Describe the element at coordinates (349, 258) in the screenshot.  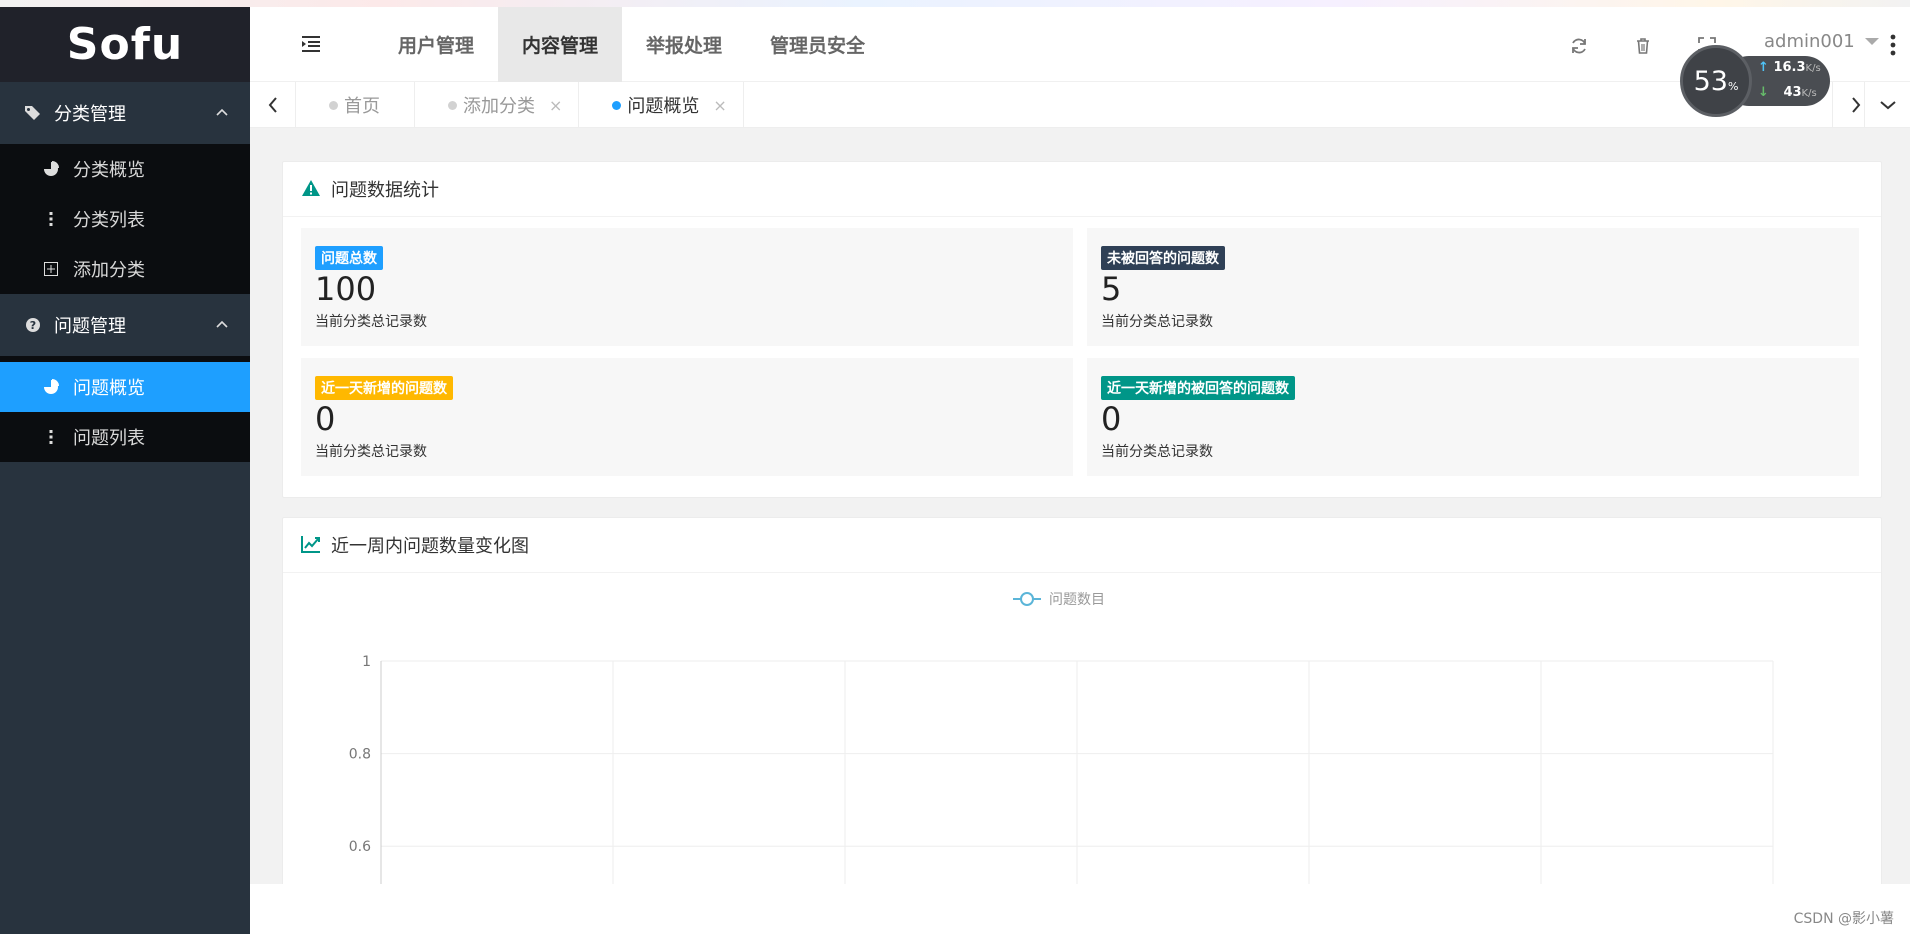
I see `stat-badge: 问题总数` at that location.